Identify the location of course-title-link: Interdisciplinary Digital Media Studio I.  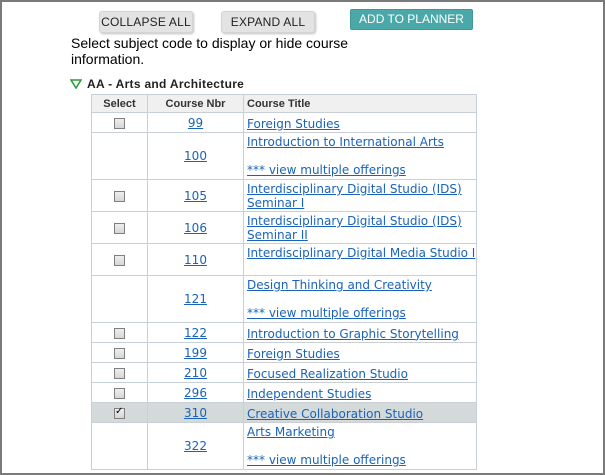
(361, 252).